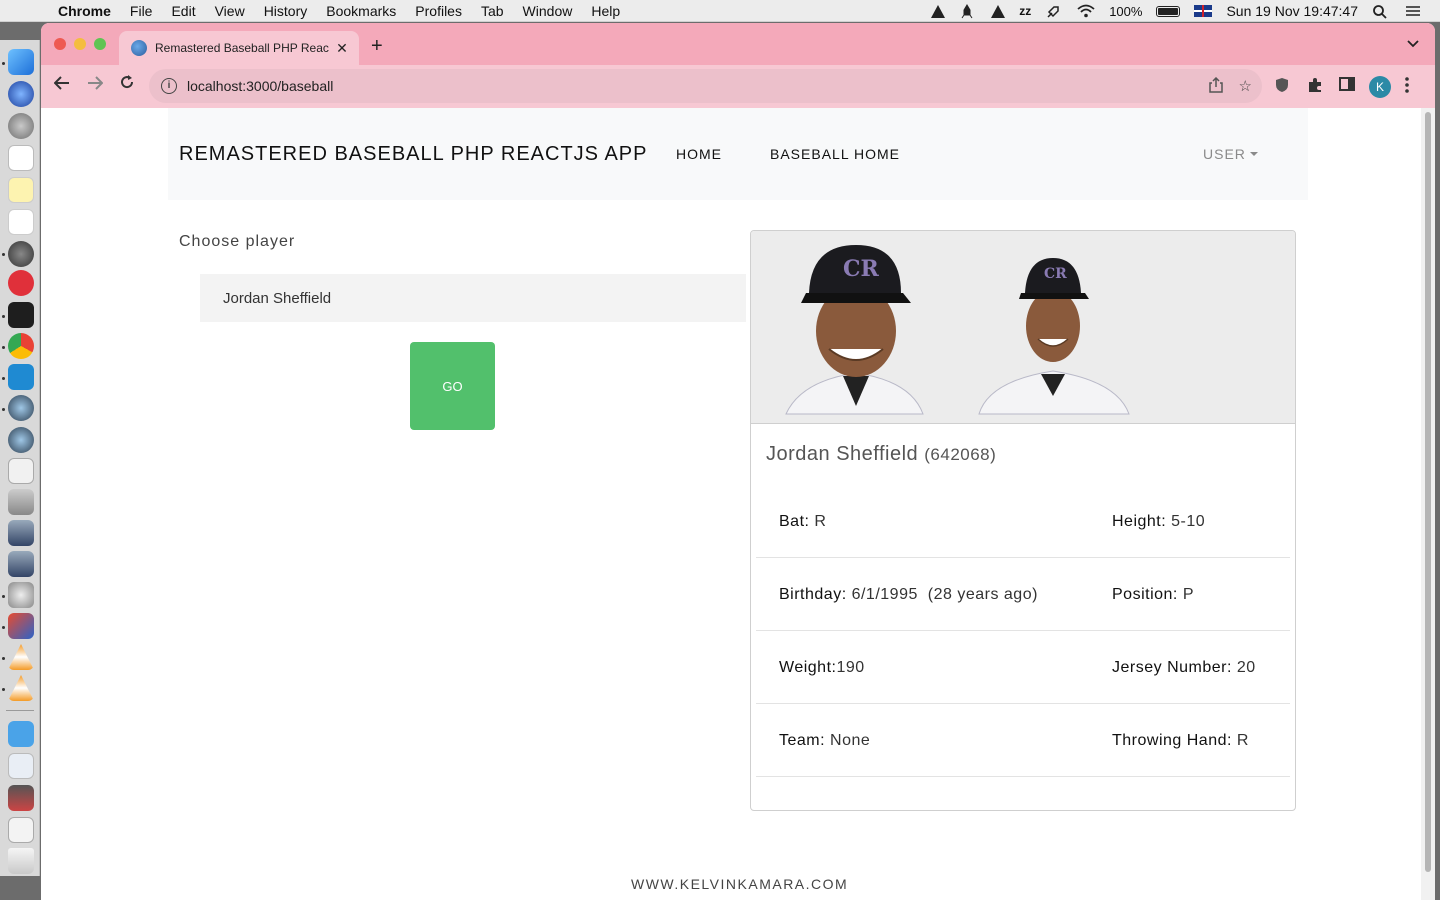 The image size is (1440, 900). What do you see at coordinates (21, 798) in the screenshot?
I see `screenshots-stack-icon` at bounding box center [21, 798].